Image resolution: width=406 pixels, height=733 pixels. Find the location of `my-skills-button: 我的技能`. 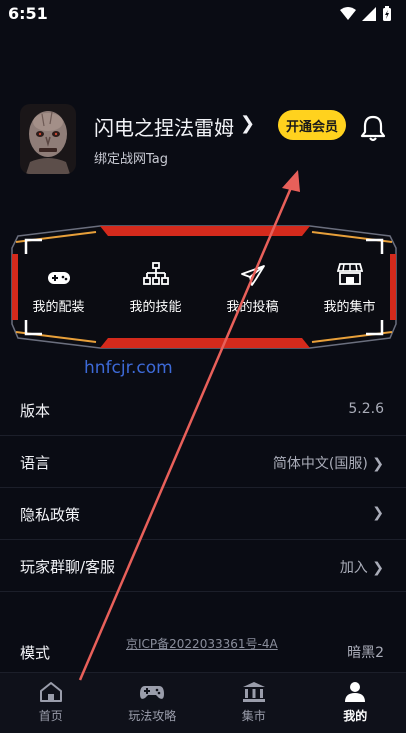

my-skills-button: 我的技能 is located at coordinates (155, 287).